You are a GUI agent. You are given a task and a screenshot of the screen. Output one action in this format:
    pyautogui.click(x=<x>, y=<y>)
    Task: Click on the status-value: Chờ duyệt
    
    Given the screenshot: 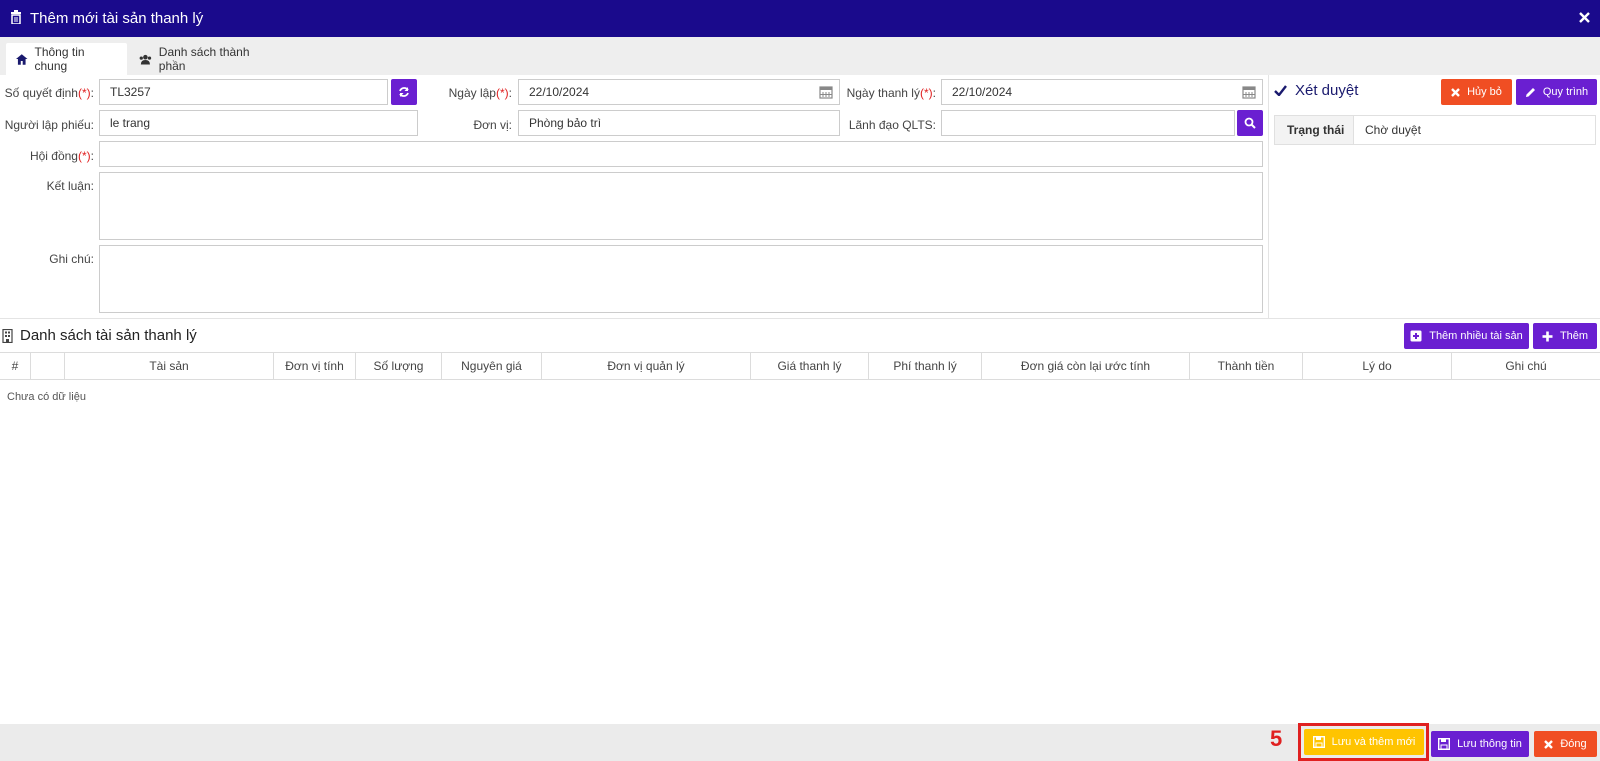 What is the action you would take?
    pyautogui.click(x=1393, y=130)
    